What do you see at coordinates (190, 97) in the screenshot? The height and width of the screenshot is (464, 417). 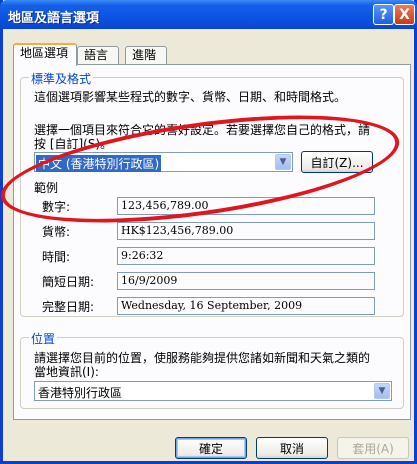 I see `standards-description: 這個選項影響某些程式的數字、貨幣、日期、和時間格式。` at bounding box center [190, 97].